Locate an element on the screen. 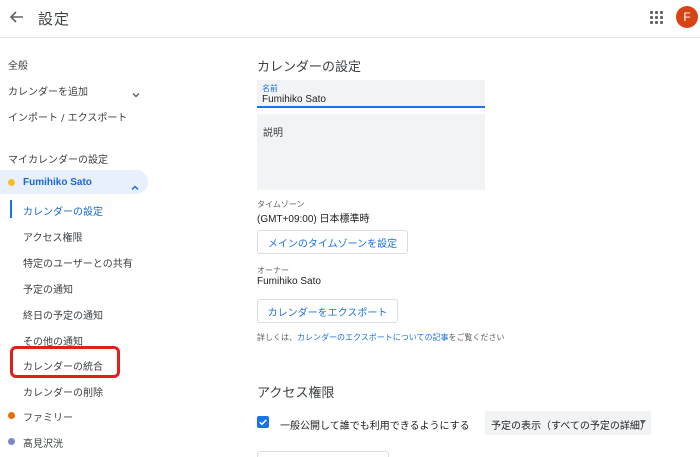 This screenshot has width=700, height=457. public-checkbox is located at coordinates (263, 422).